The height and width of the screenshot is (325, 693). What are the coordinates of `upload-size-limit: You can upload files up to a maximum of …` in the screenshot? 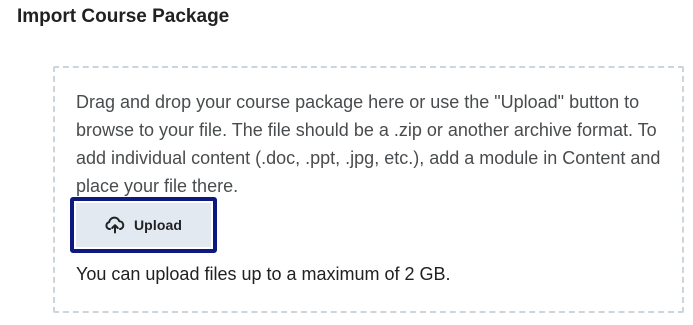 It's located at (263, 274).